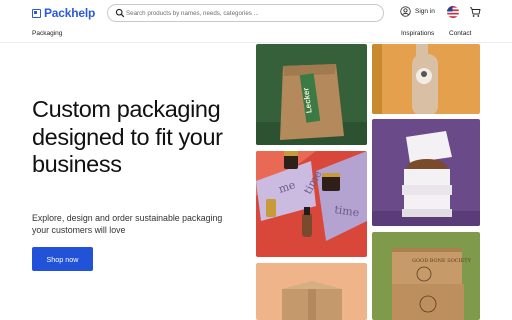  I want to click on nav-packaging: Packaging, so click(47, 33).